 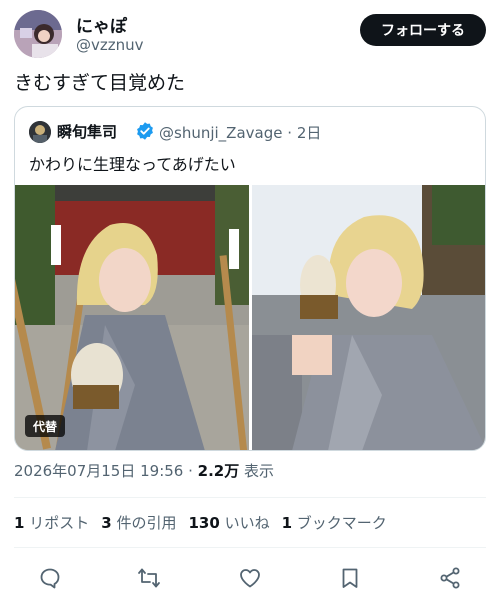 I want to click on tweet-text: きむすぎて目覚めた, so click(x=100, y=83).